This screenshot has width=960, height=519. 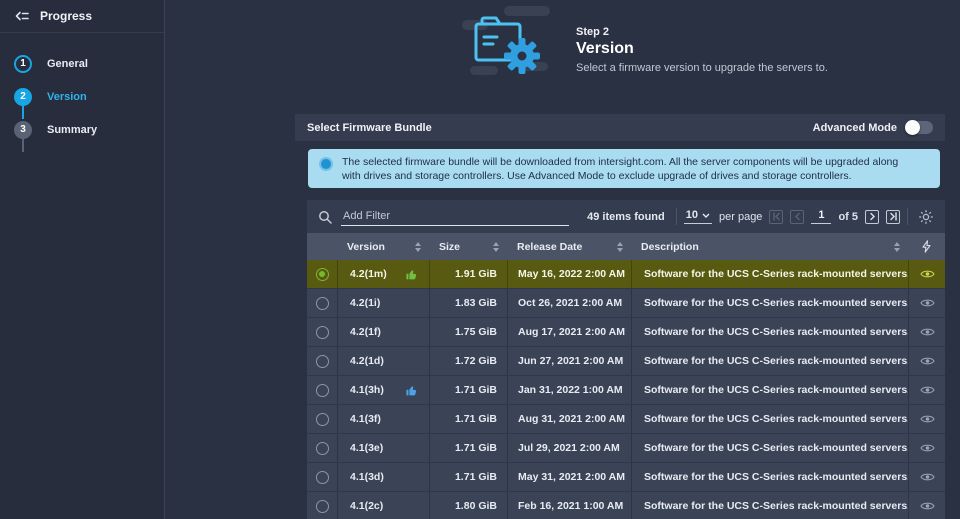 I want to click on column-header-description: Description, so click(x=769, y=246).